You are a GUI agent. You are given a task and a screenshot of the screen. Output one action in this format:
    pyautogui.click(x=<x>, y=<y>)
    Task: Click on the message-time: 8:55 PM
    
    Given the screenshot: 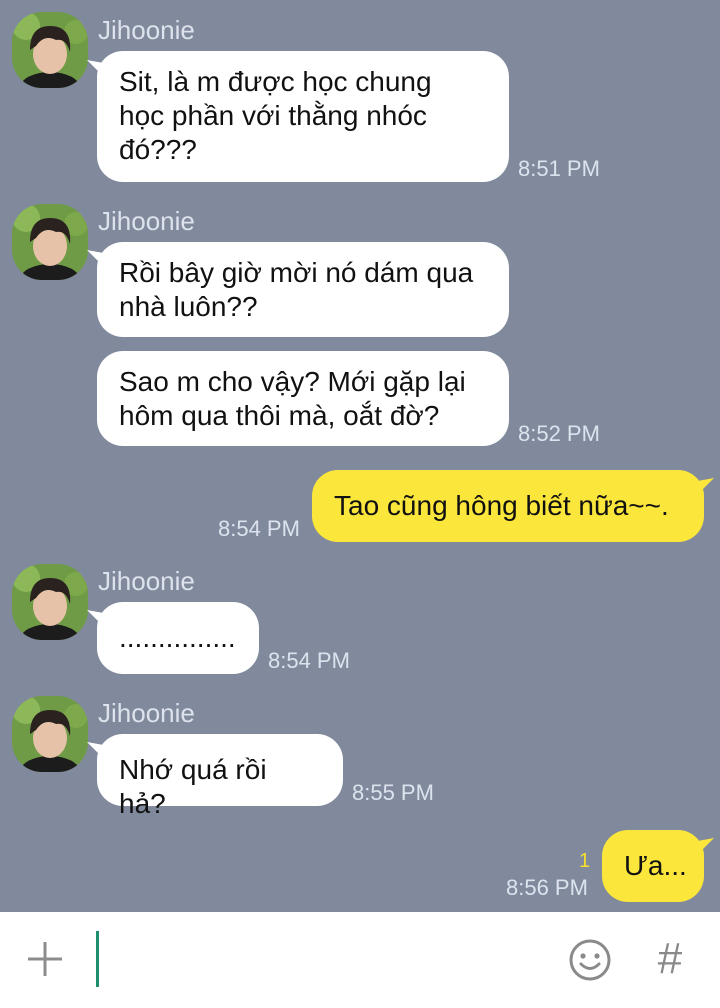 What is the action you would take?
    pyautogui.click(x=393, y=792)
    